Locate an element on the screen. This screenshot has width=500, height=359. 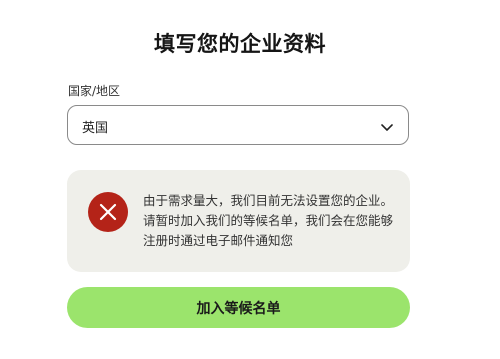
country-select-value: 英国 is located at coordinates (95, 128).